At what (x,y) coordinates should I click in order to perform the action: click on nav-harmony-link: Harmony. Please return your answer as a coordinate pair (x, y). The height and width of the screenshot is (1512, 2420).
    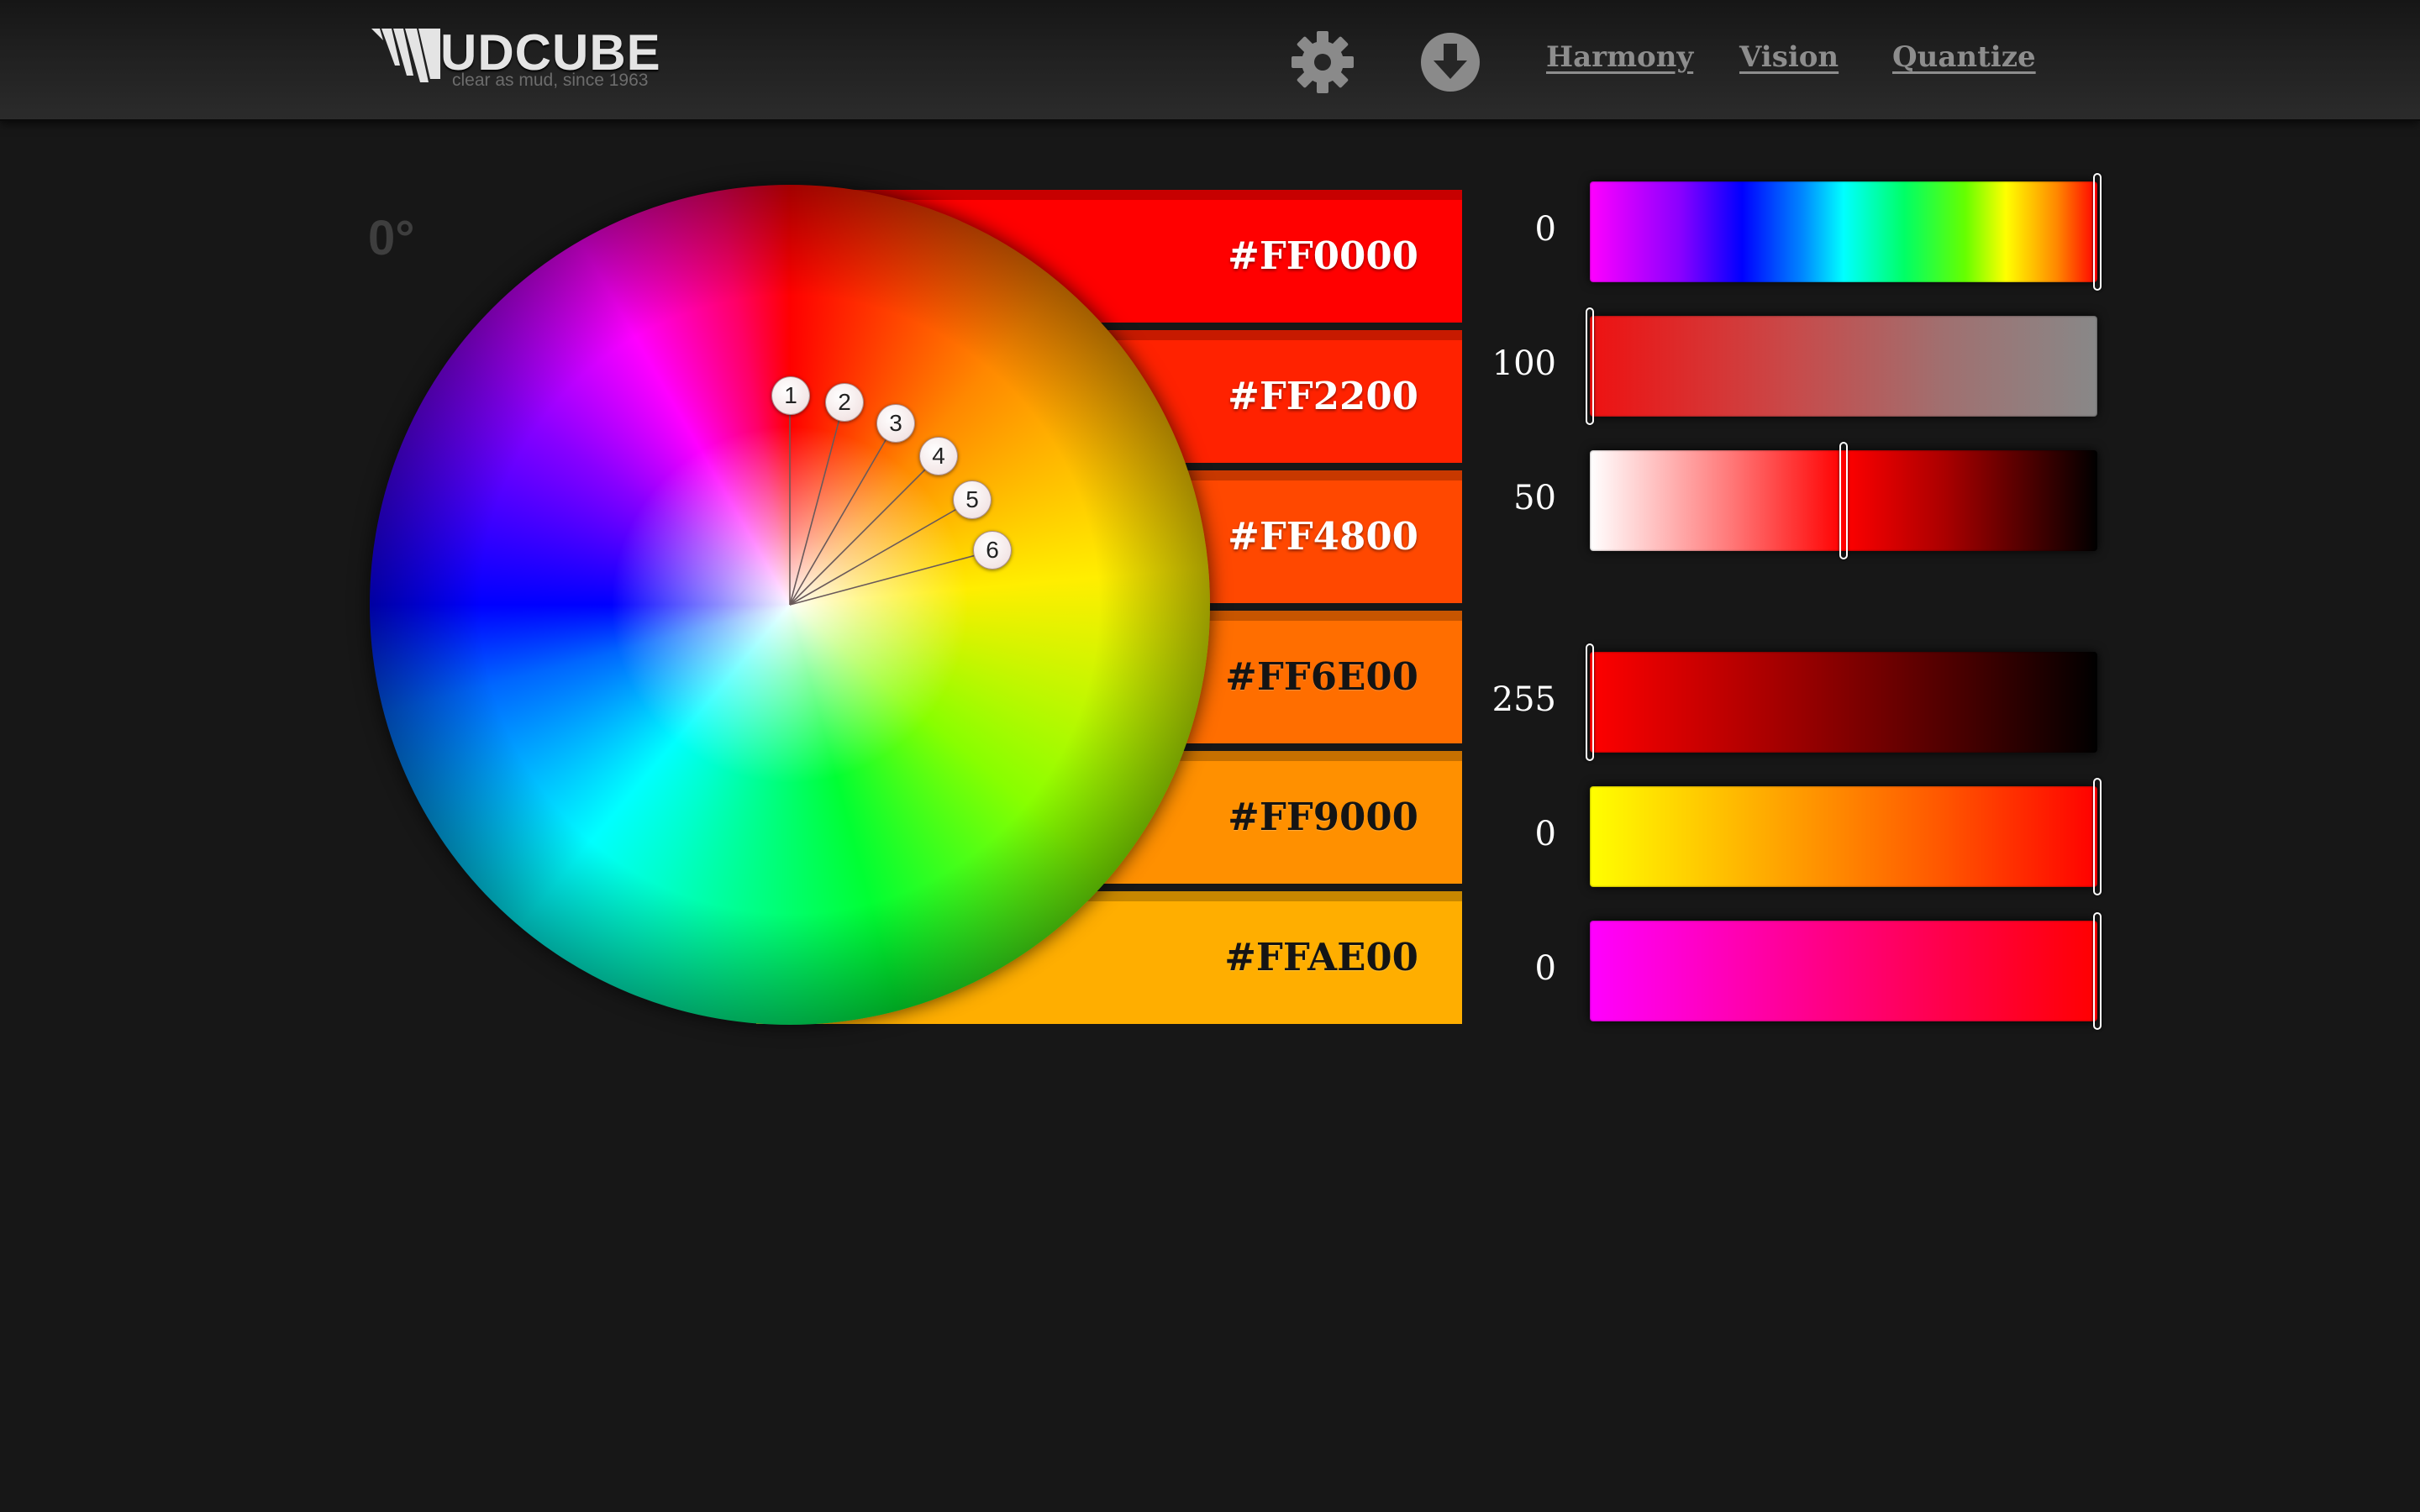
    Looking at the image, I should click on (1619, 57).